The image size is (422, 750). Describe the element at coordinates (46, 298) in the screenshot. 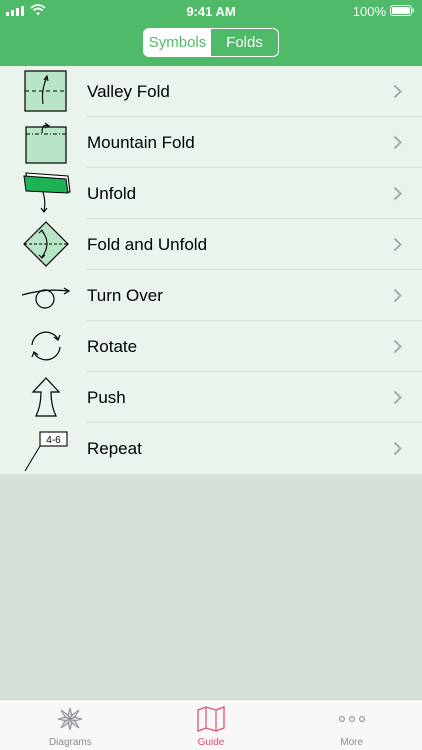

I see `turn-over-icon` at that location.